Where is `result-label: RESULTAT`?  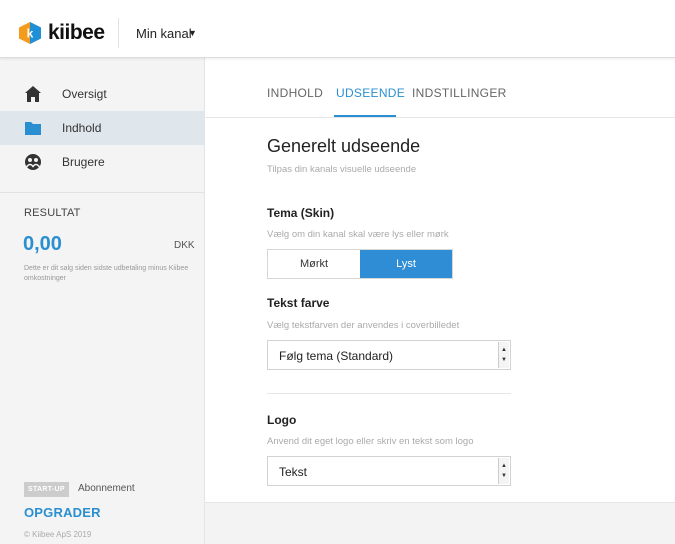 result-label: RESULTAT is located at coordinates (52, 213).